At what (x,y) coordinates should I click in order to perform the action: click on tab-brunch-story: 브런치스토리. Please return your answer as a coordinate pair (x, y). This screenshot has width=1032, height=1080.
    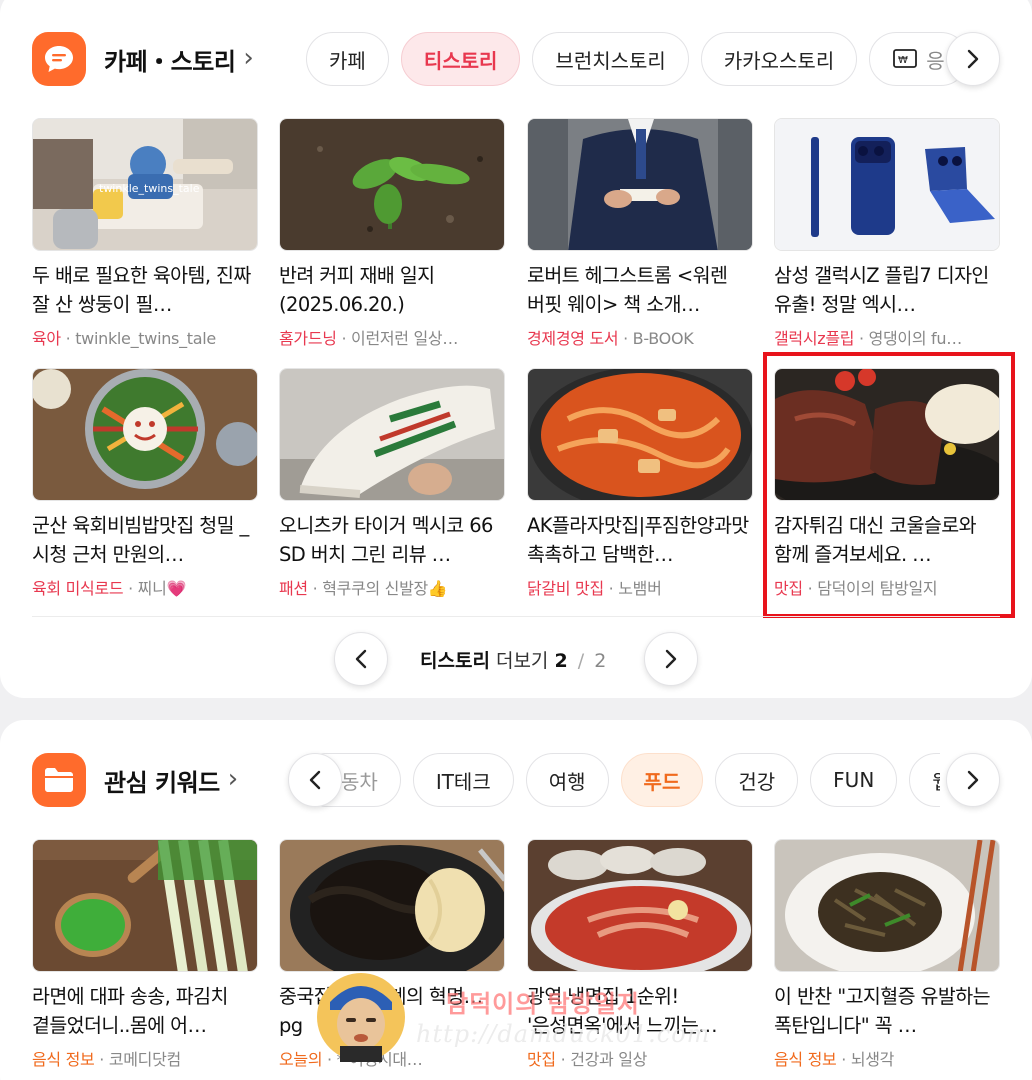
    Looking at the image, I should click on (610, 59).